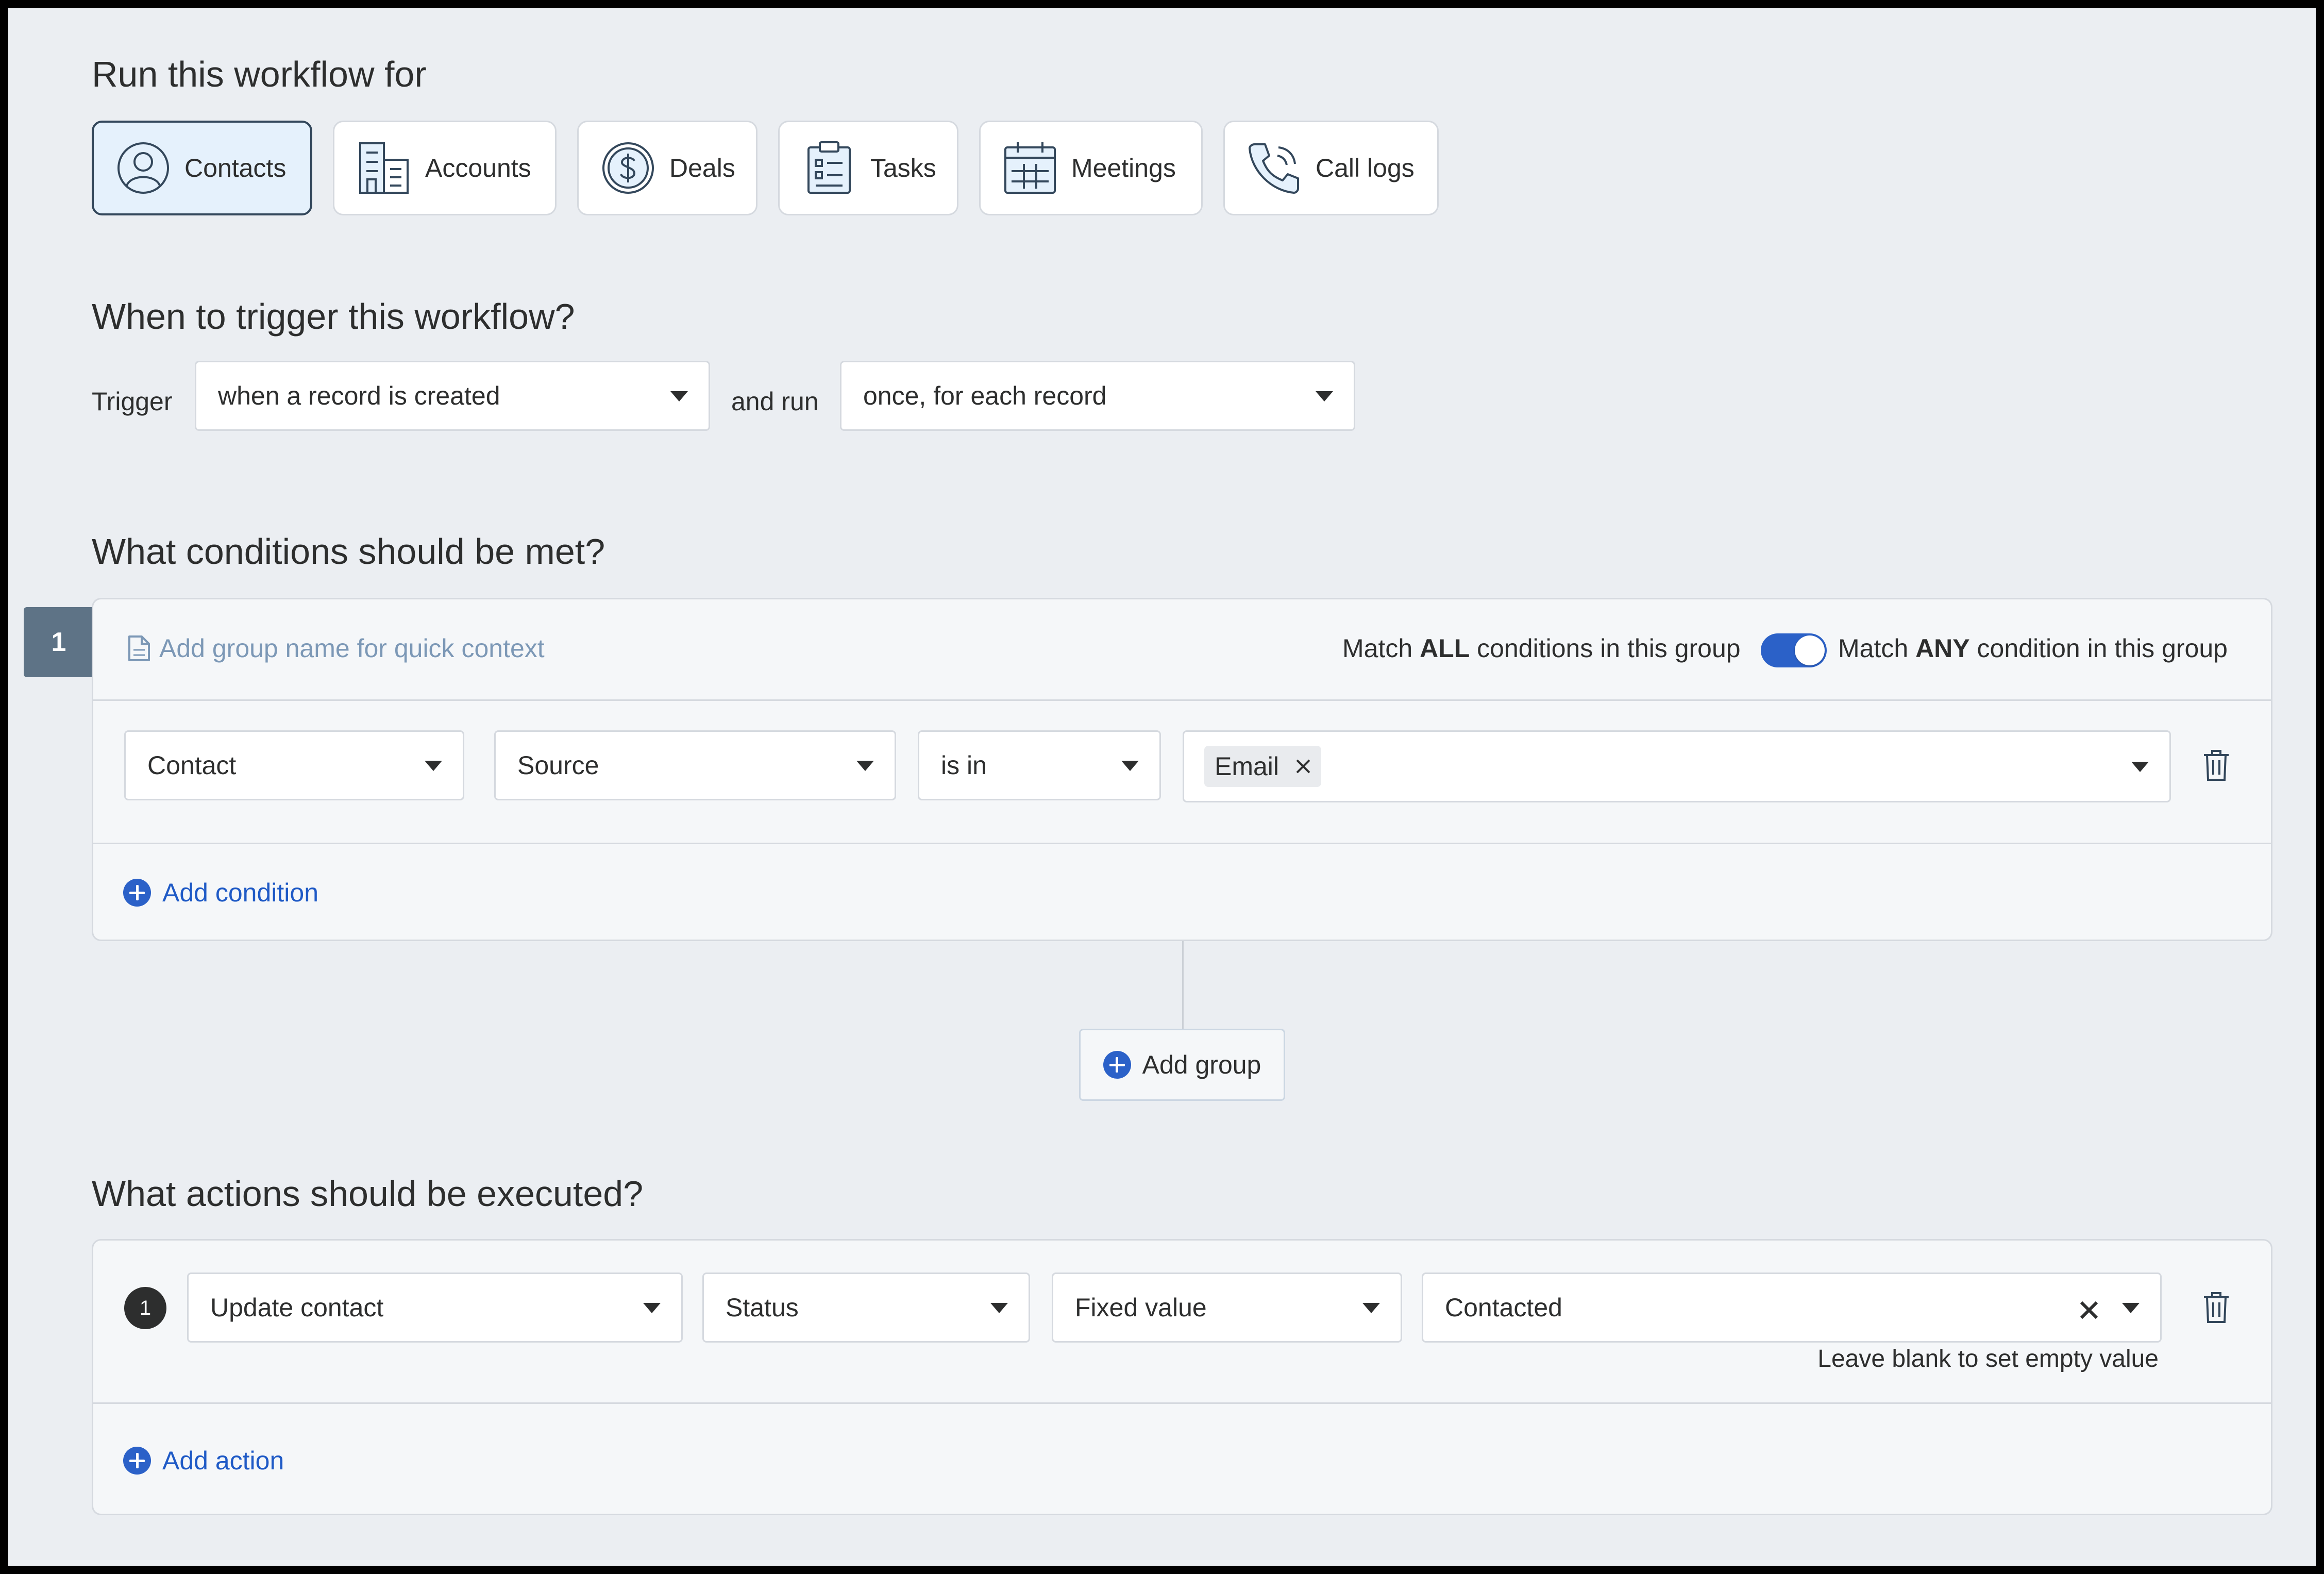  What do you see at coordinates (1303, 766) in the screenshot?
I see `remove-tag-icon` at bounding box center [1303, 766].